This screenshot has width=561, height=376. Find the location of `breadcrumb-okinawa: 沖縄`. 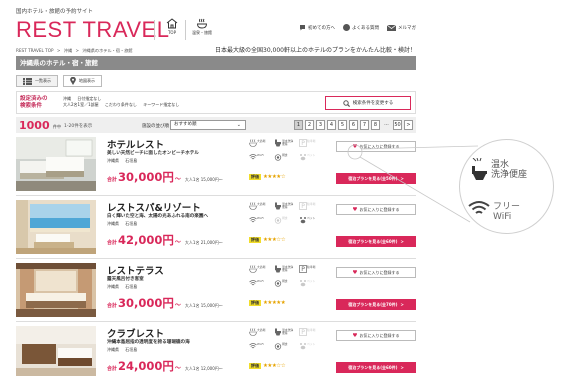

breadcrumb-okinawa: 沖縄 is located at coordinates (68, 50).